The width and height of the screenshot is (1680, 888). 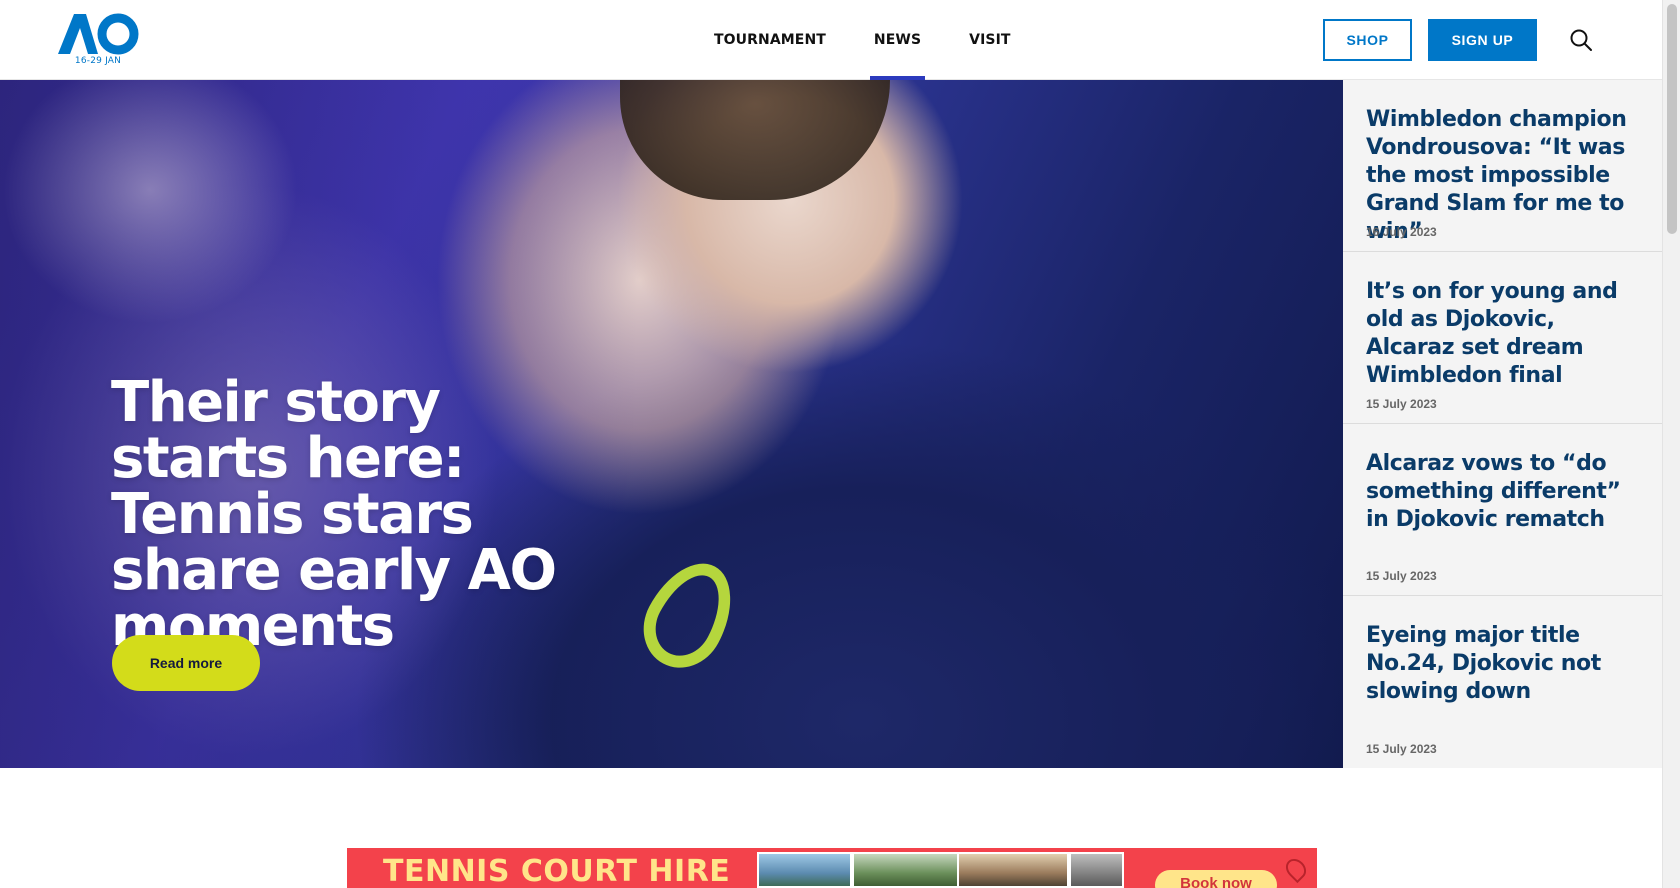 What do you see at coordinates (1671, 444) in the screenshot?
I see `page-scrollbar` at bounding box center [1671, 444].